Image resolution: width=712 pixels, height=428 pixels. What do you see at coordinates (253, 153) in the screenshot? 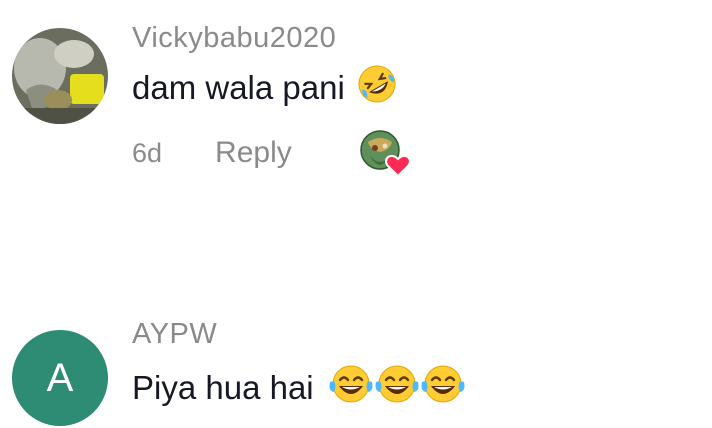
I see `reply-button: Reply` at bounding box center [253, 153].